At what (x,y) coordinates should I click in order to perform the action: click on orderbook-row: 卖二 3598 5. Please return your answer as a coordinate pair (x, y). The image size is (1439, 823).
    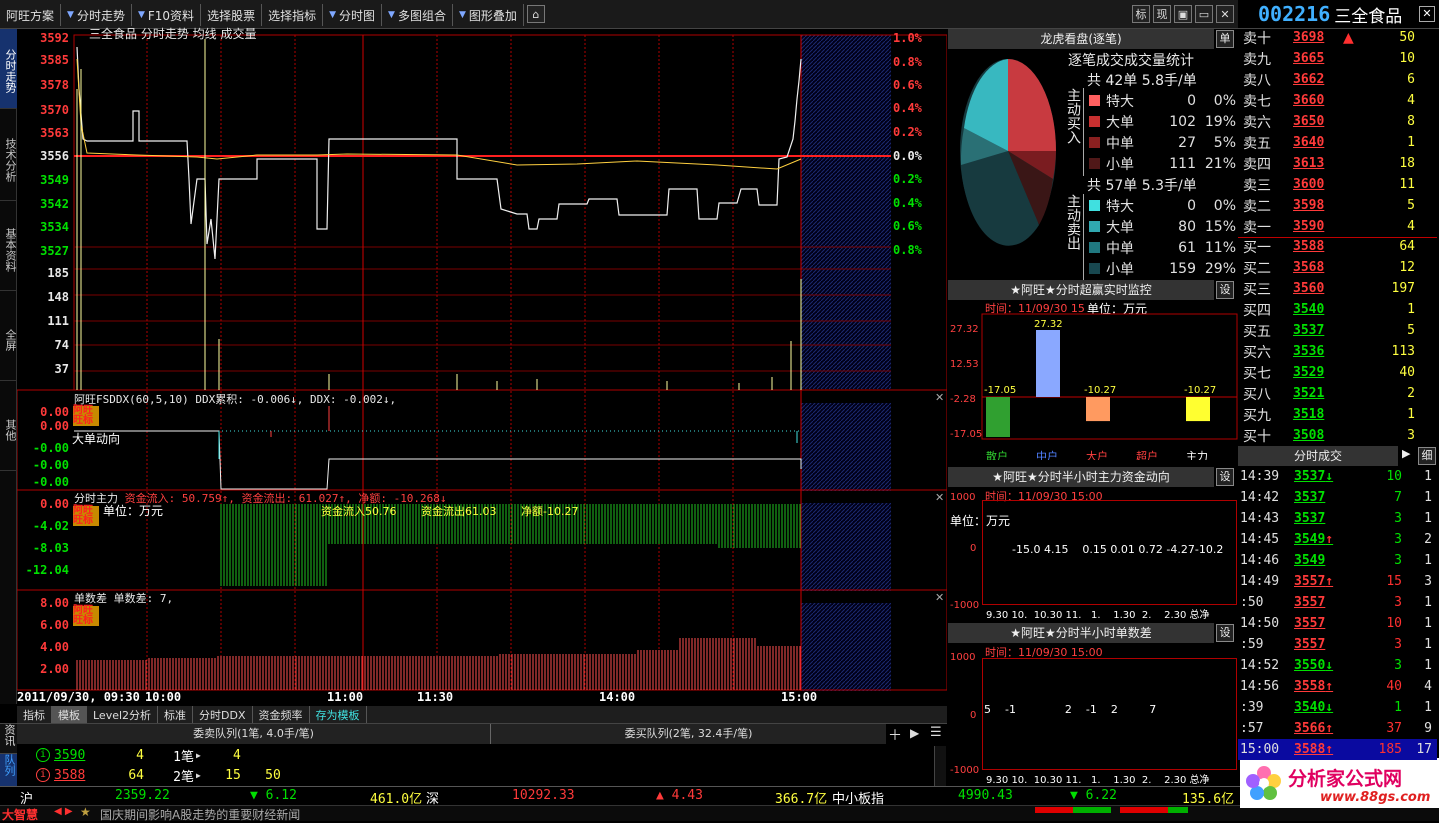
    Looking at the image, I should click on (1333, 205).